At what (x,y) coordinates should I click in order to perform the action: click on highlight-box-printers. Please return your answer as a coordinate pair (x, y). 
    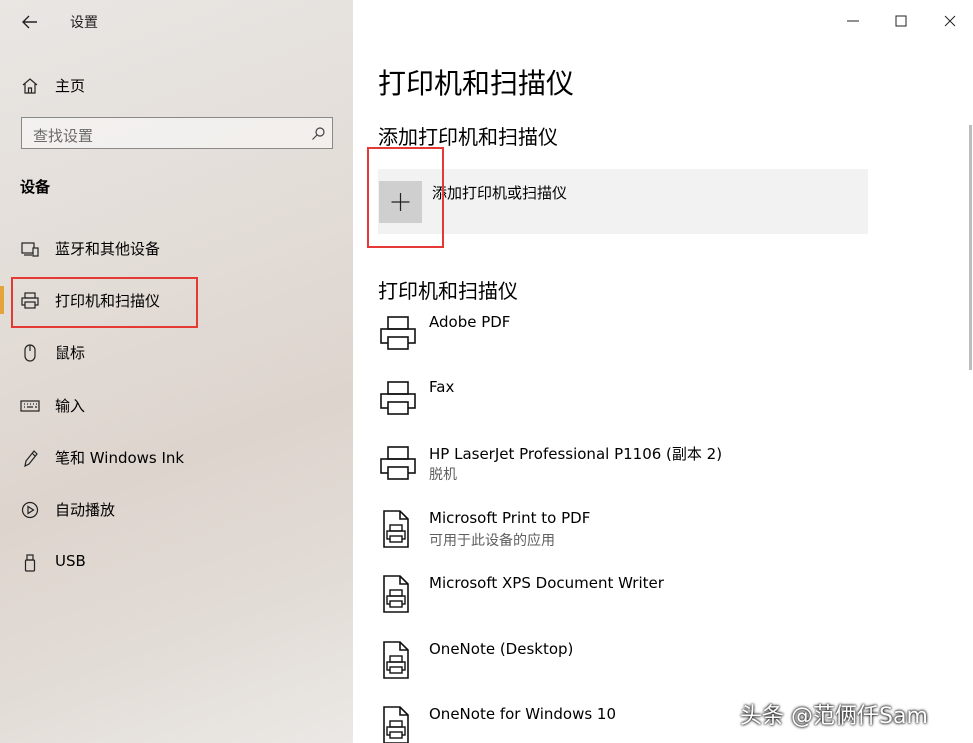
    Looking at the image, I should click on (104, 302).